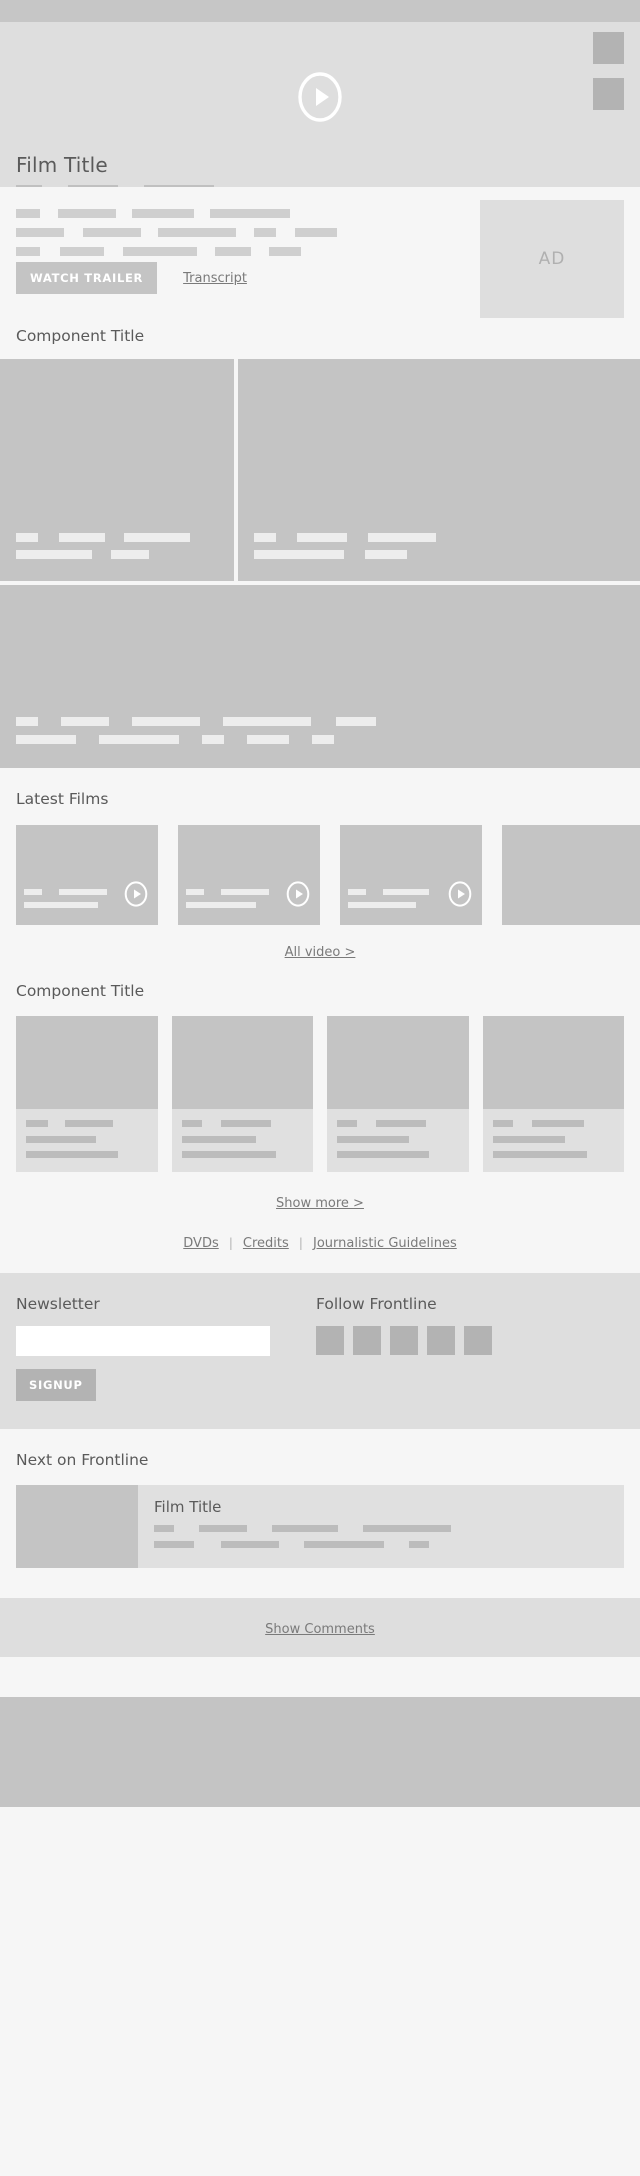  Describe the element at coordinates (77, 1526) in the screenshot. I see `next-film-thumbnail` at that location.